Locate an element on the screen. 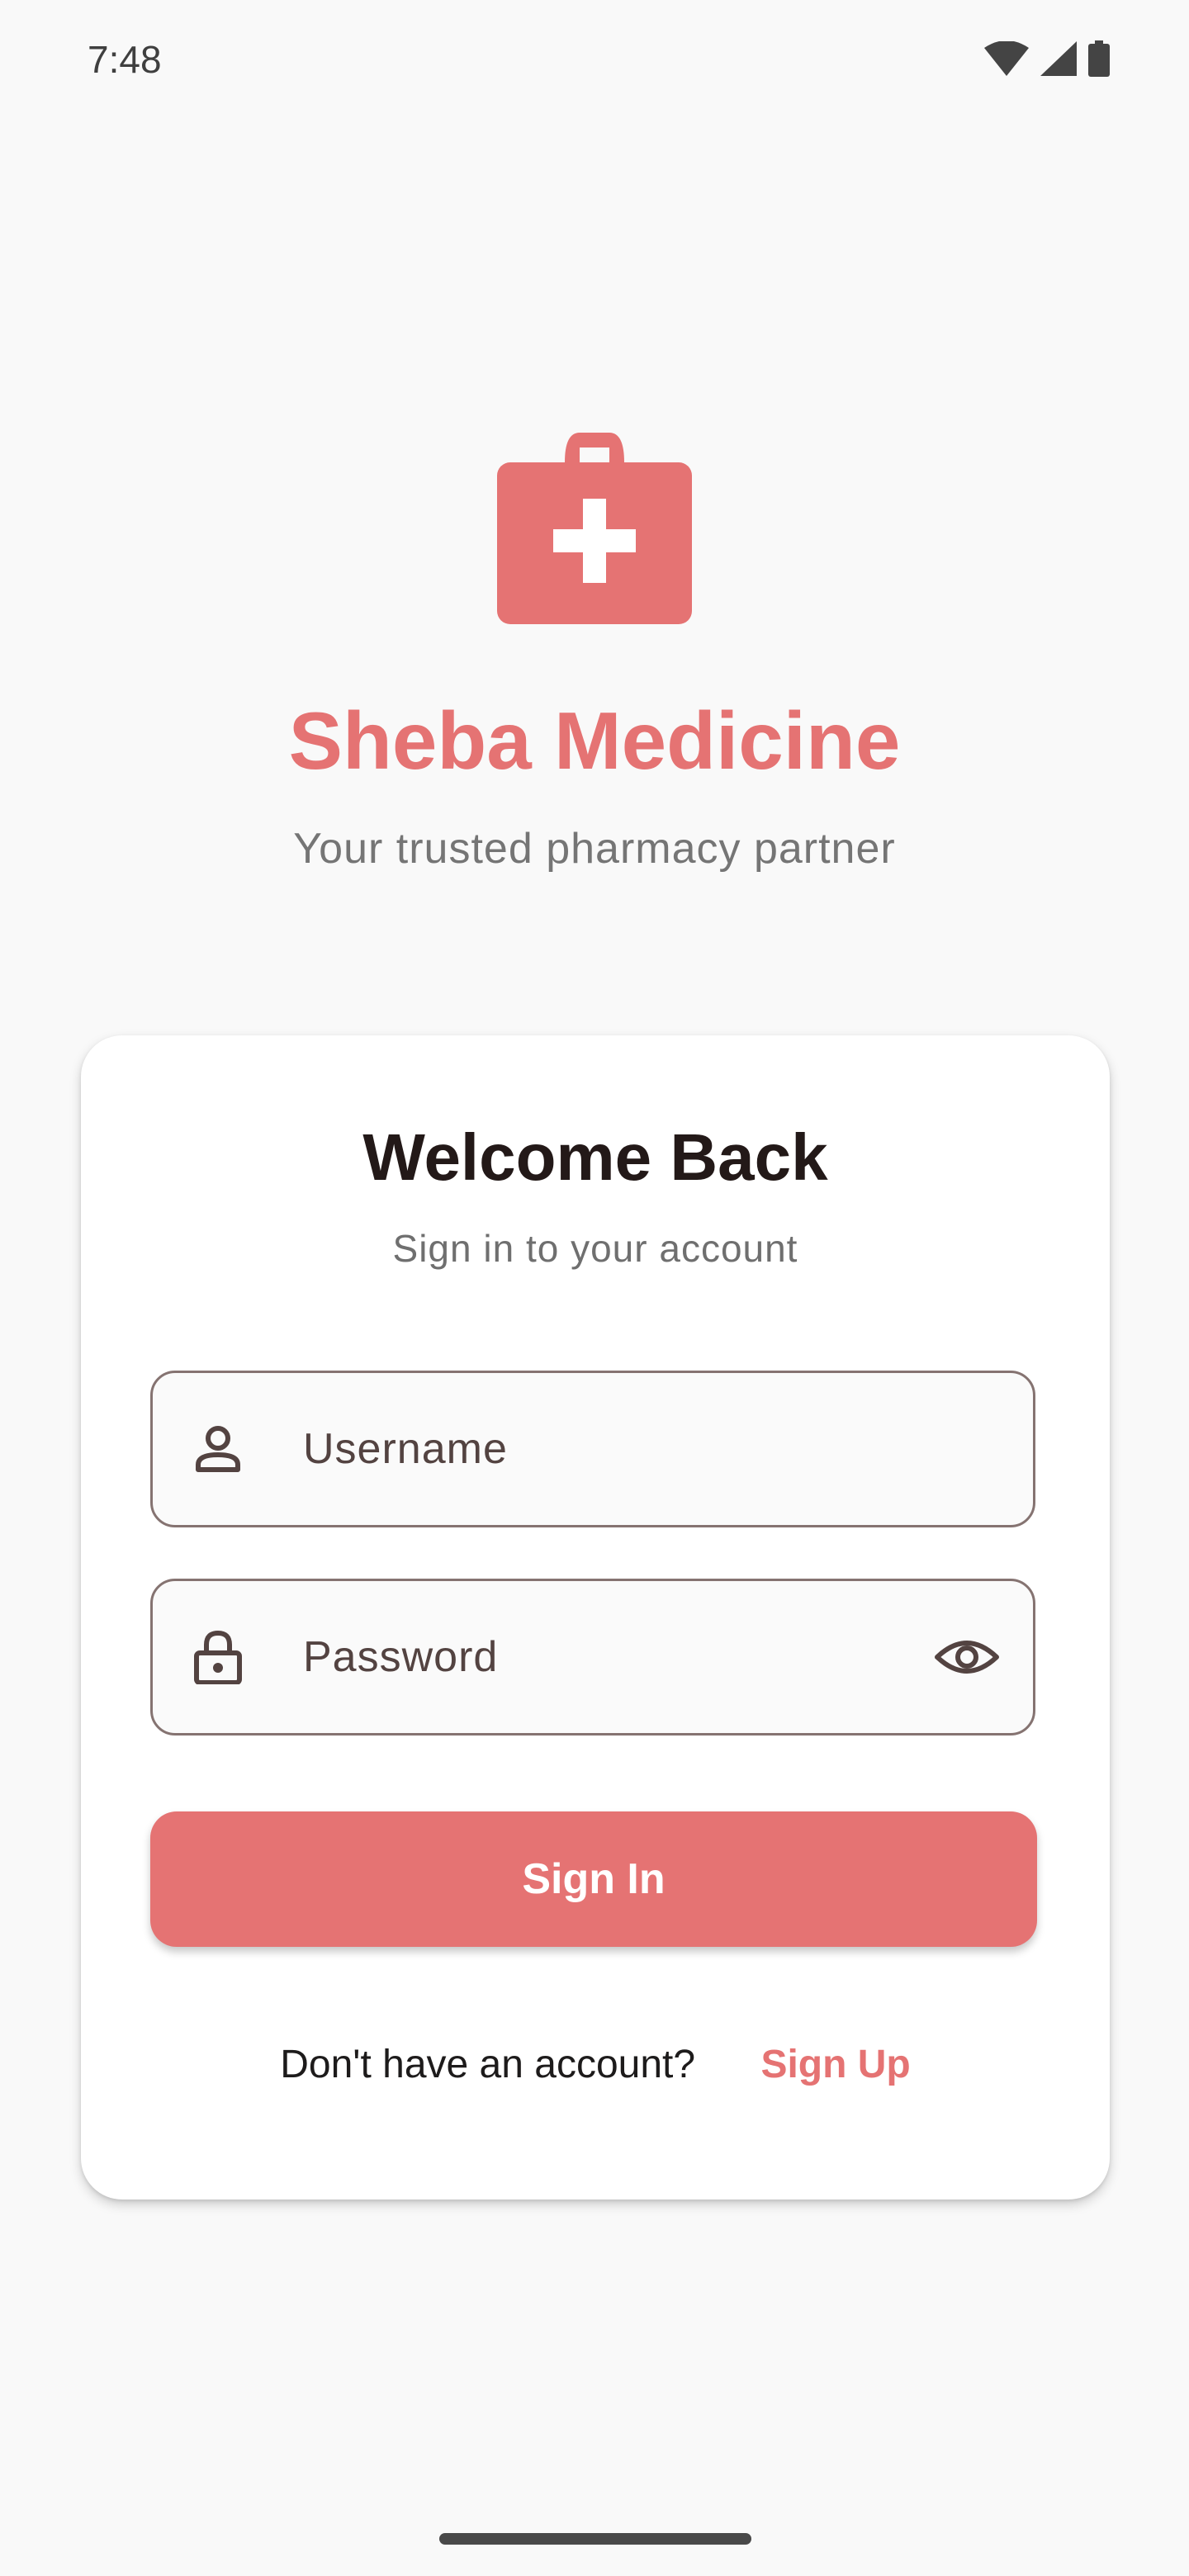 This screenshot has height=2576, width=1189. app-tagline: Your trusted pharmacy partner is located at coordinates (594, 849).